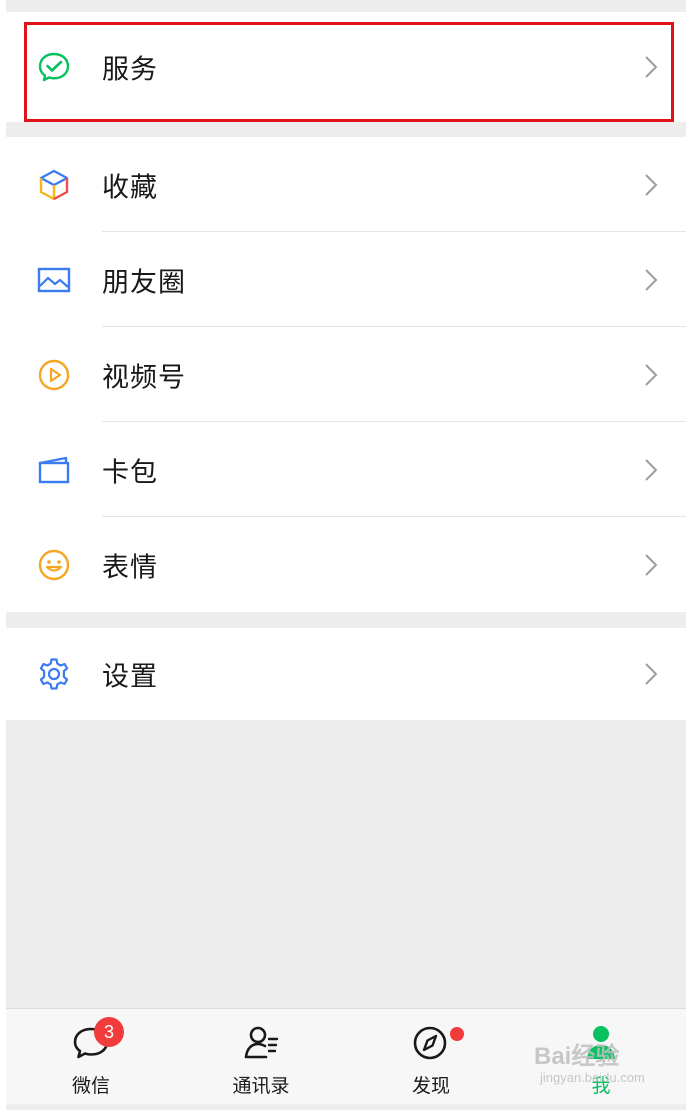 The height and width of the screenshot is (1110, 692). What do you see at coordinates (431, 1043) in the screenshot?
I see `discover-compass-icon` at bounding box center [431, 1043].